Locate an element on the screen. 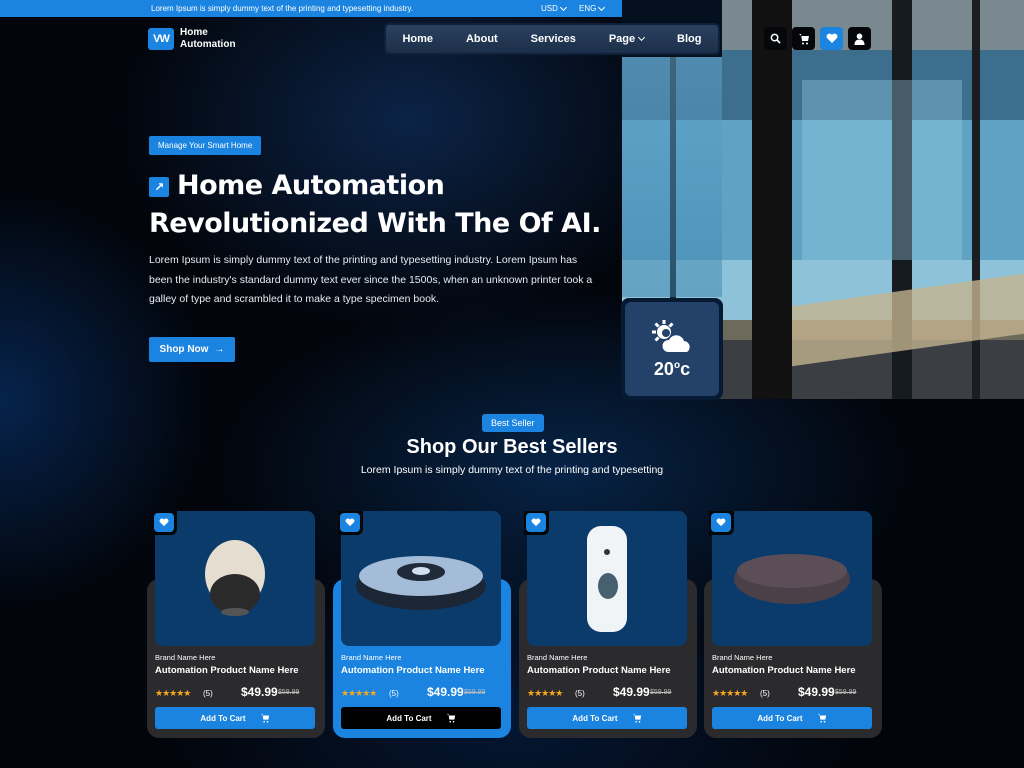 This screenshot has height=768, width=1024. temperature: 20oc is located at coordinates (672, 369).